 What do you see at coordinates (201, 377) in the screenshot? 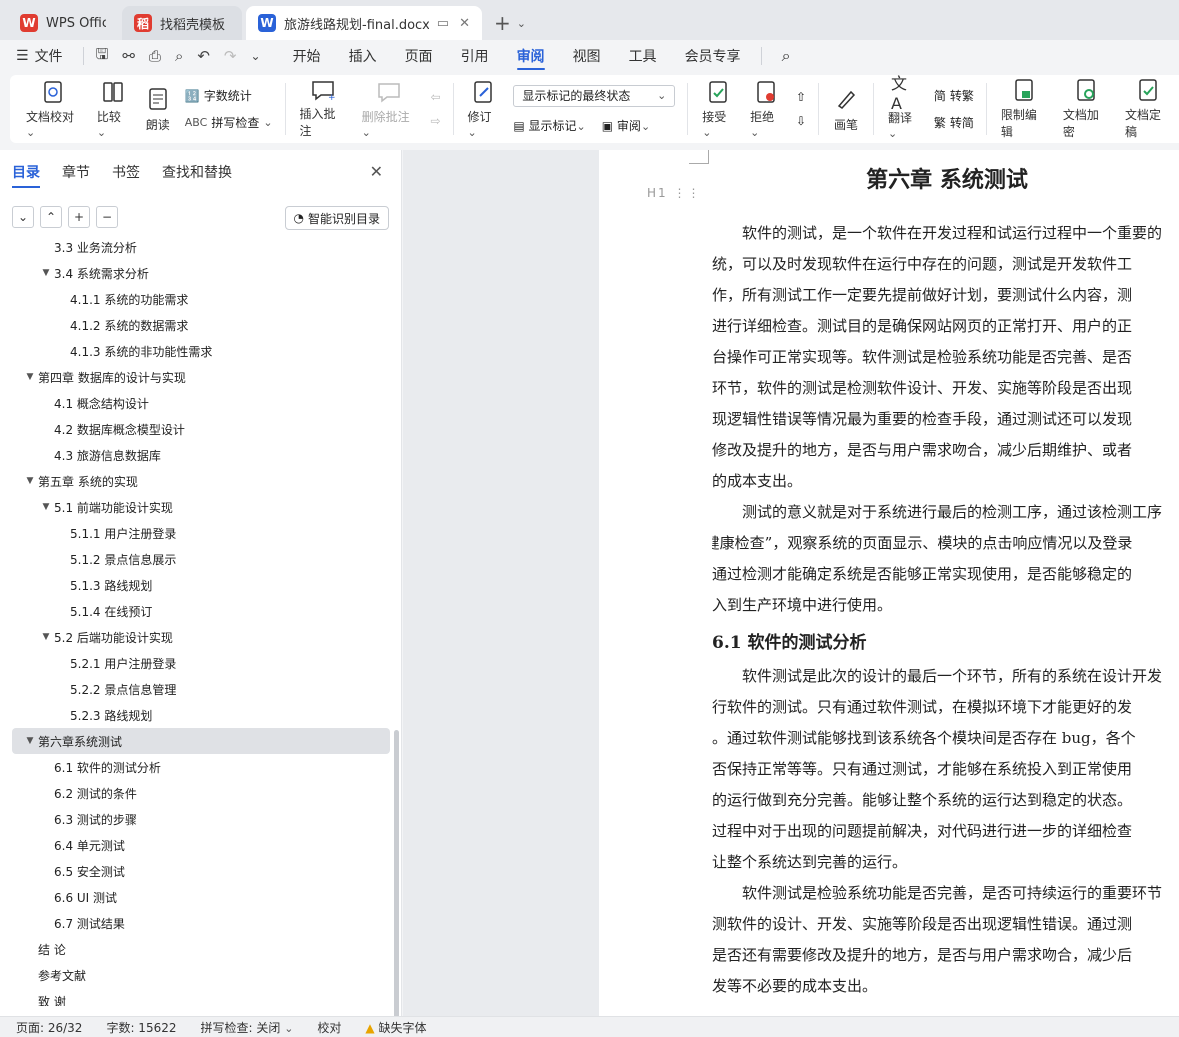
I see `toc-item: ▼ 第四章 数据库的设计与实现` at bounding box center [201, 377].